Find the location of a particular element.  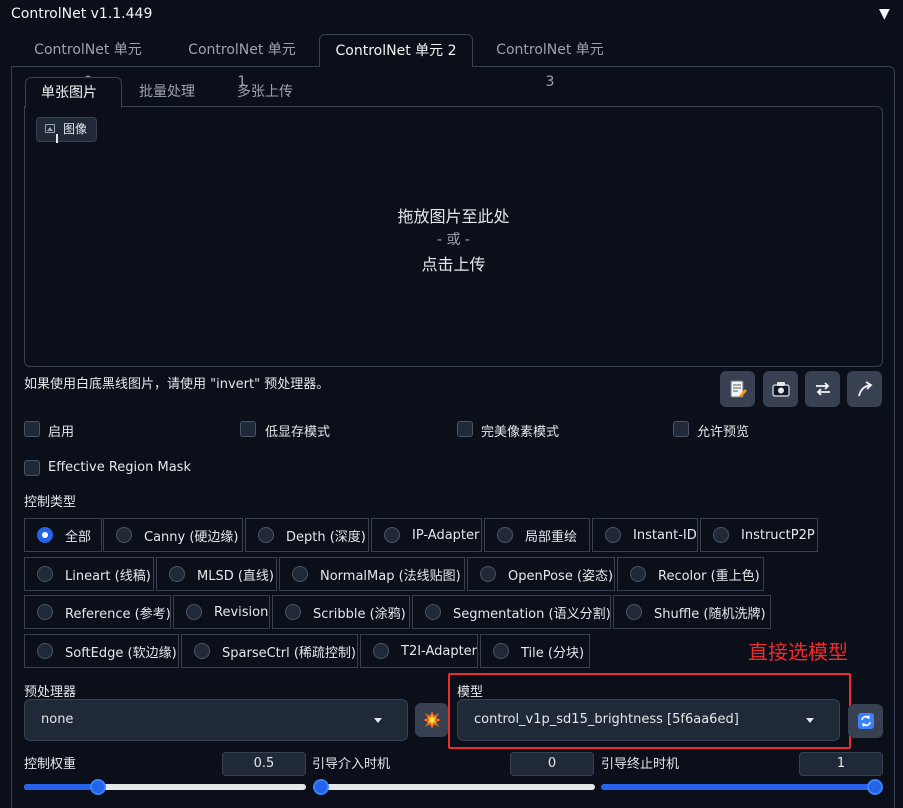

explosion-icon is located at coordinates (431, 720).